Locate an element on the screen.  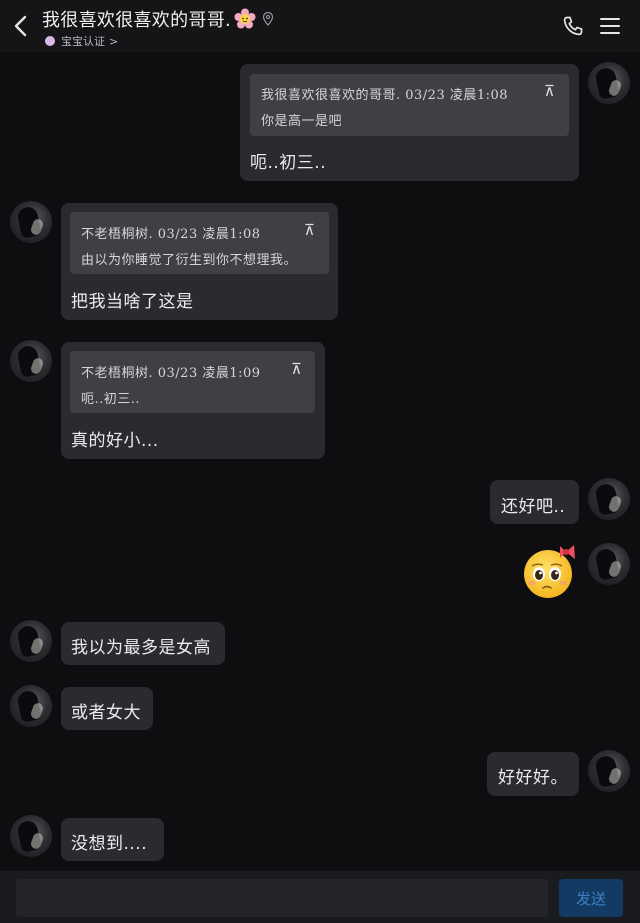
message-bubble-outgoing: 好好好。 is located at coordinates (533, 774).